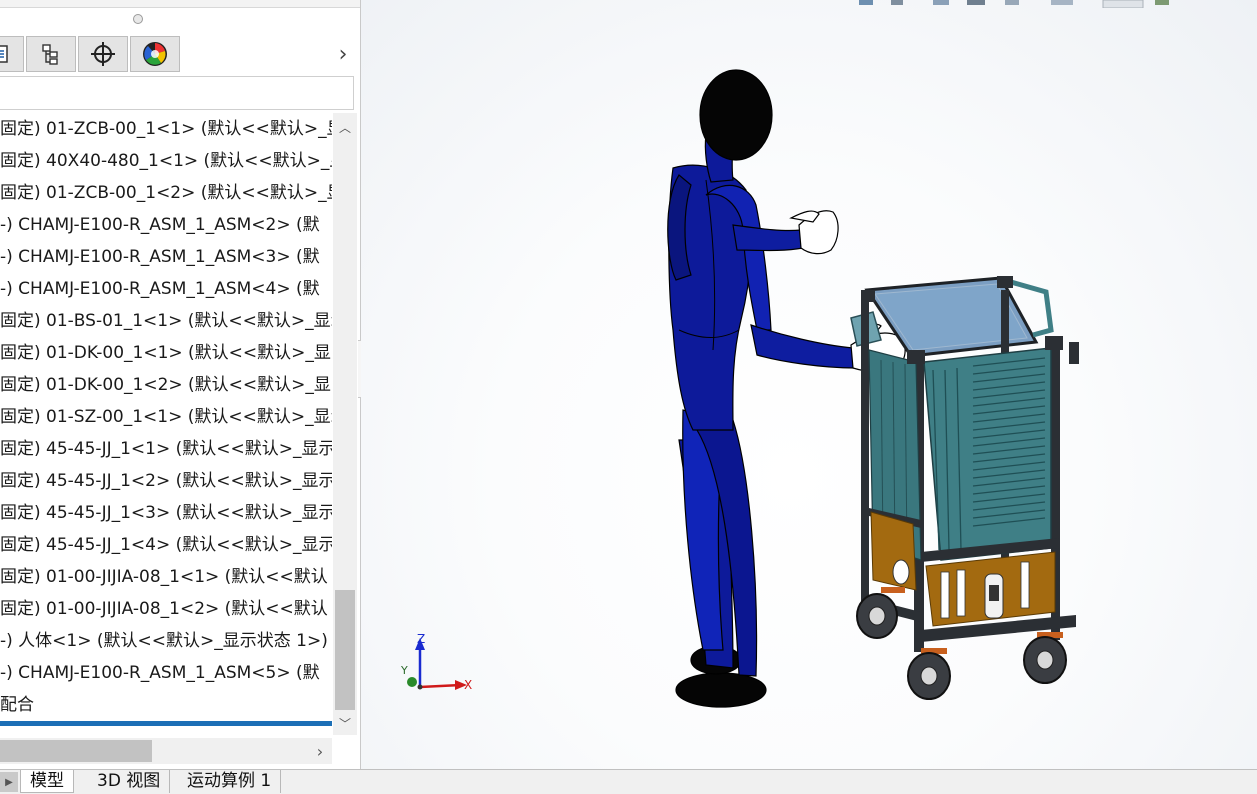 The height and width of the screenshot is (794, 1257). I want to click on display-manager-icon, so click(155, 54).